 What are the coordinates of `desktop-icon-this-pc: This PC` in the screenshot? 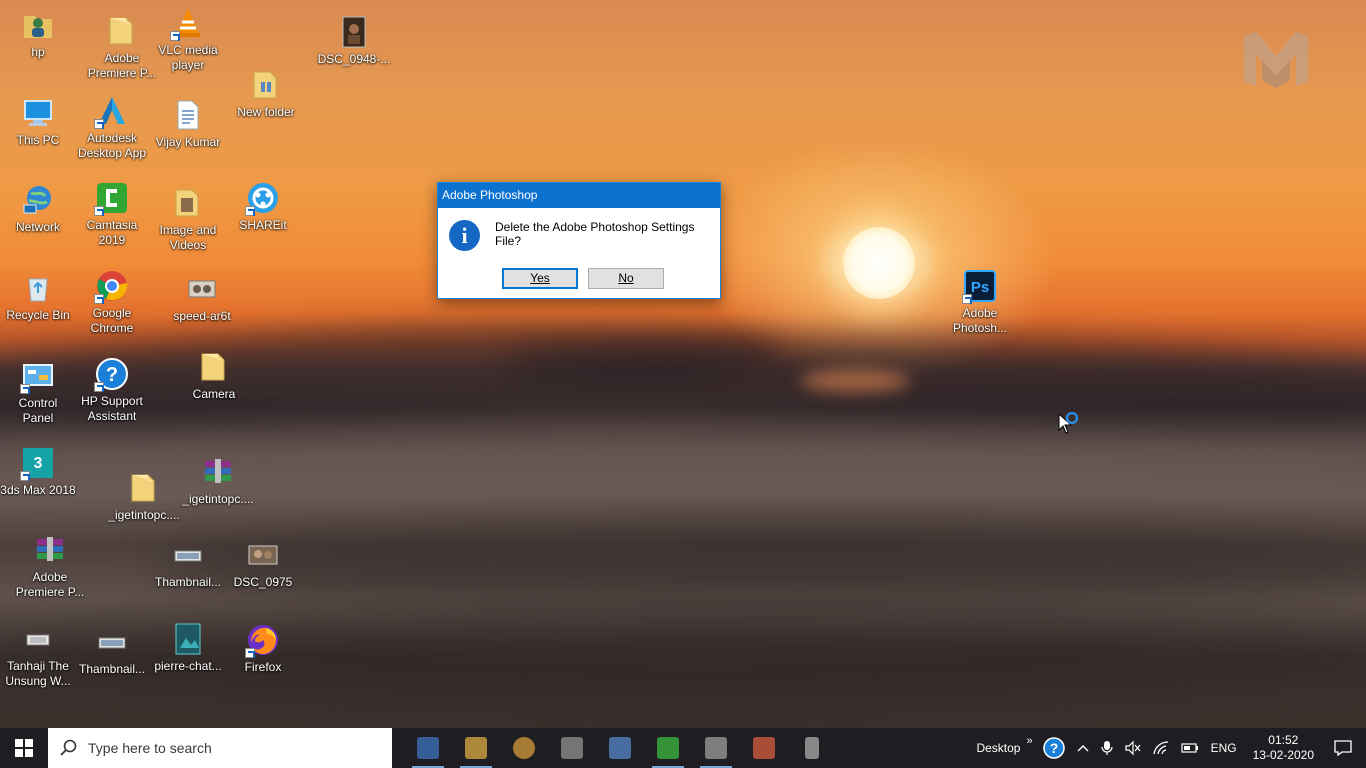 It's located at (38, 122).